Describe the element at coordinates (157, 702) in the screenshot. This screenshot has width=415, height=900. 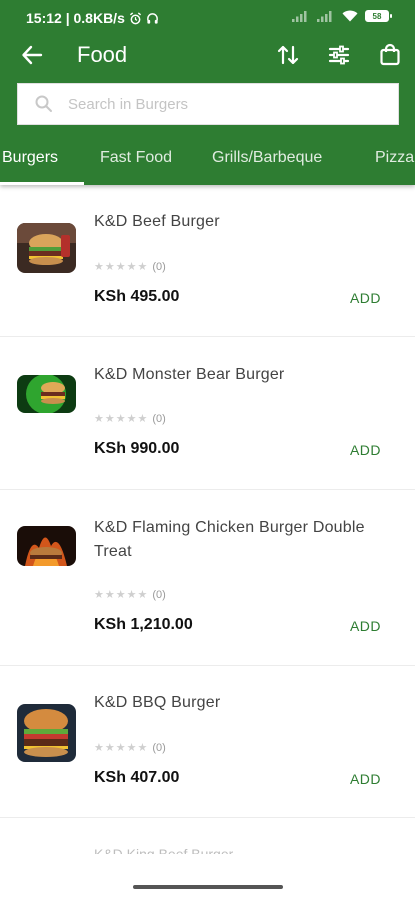
I see `product-name: K&D BBQ Burger` at that location.